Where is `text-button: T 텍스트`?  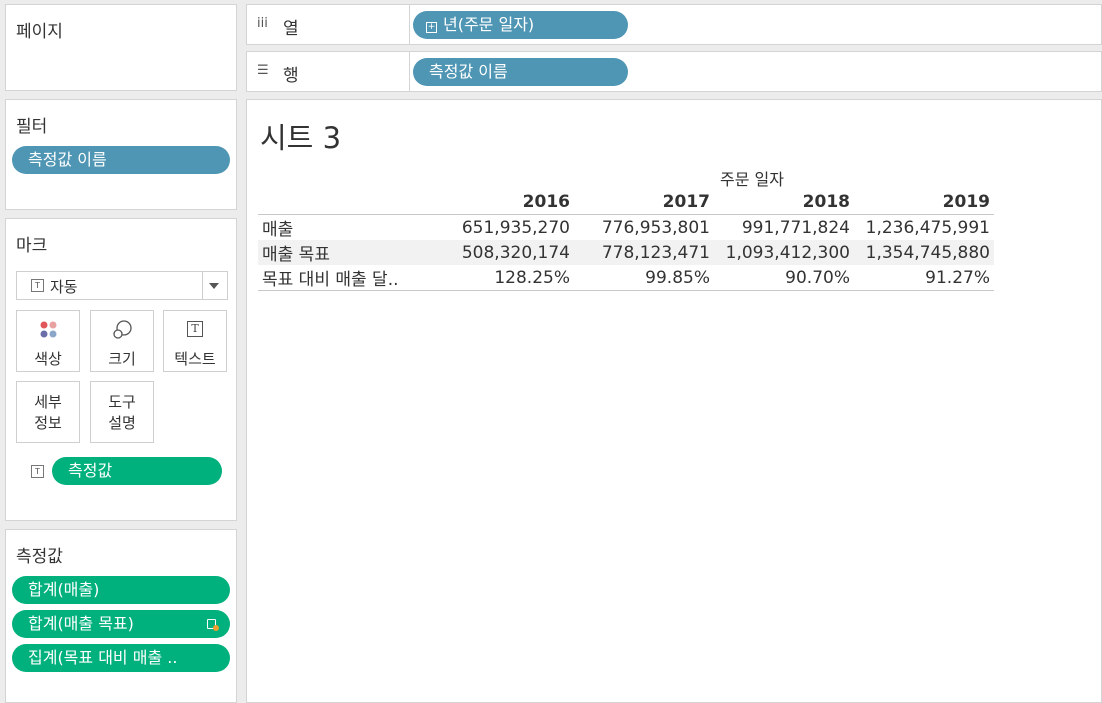 text-button: T 텍스트 is located at coordinates (195, 341).